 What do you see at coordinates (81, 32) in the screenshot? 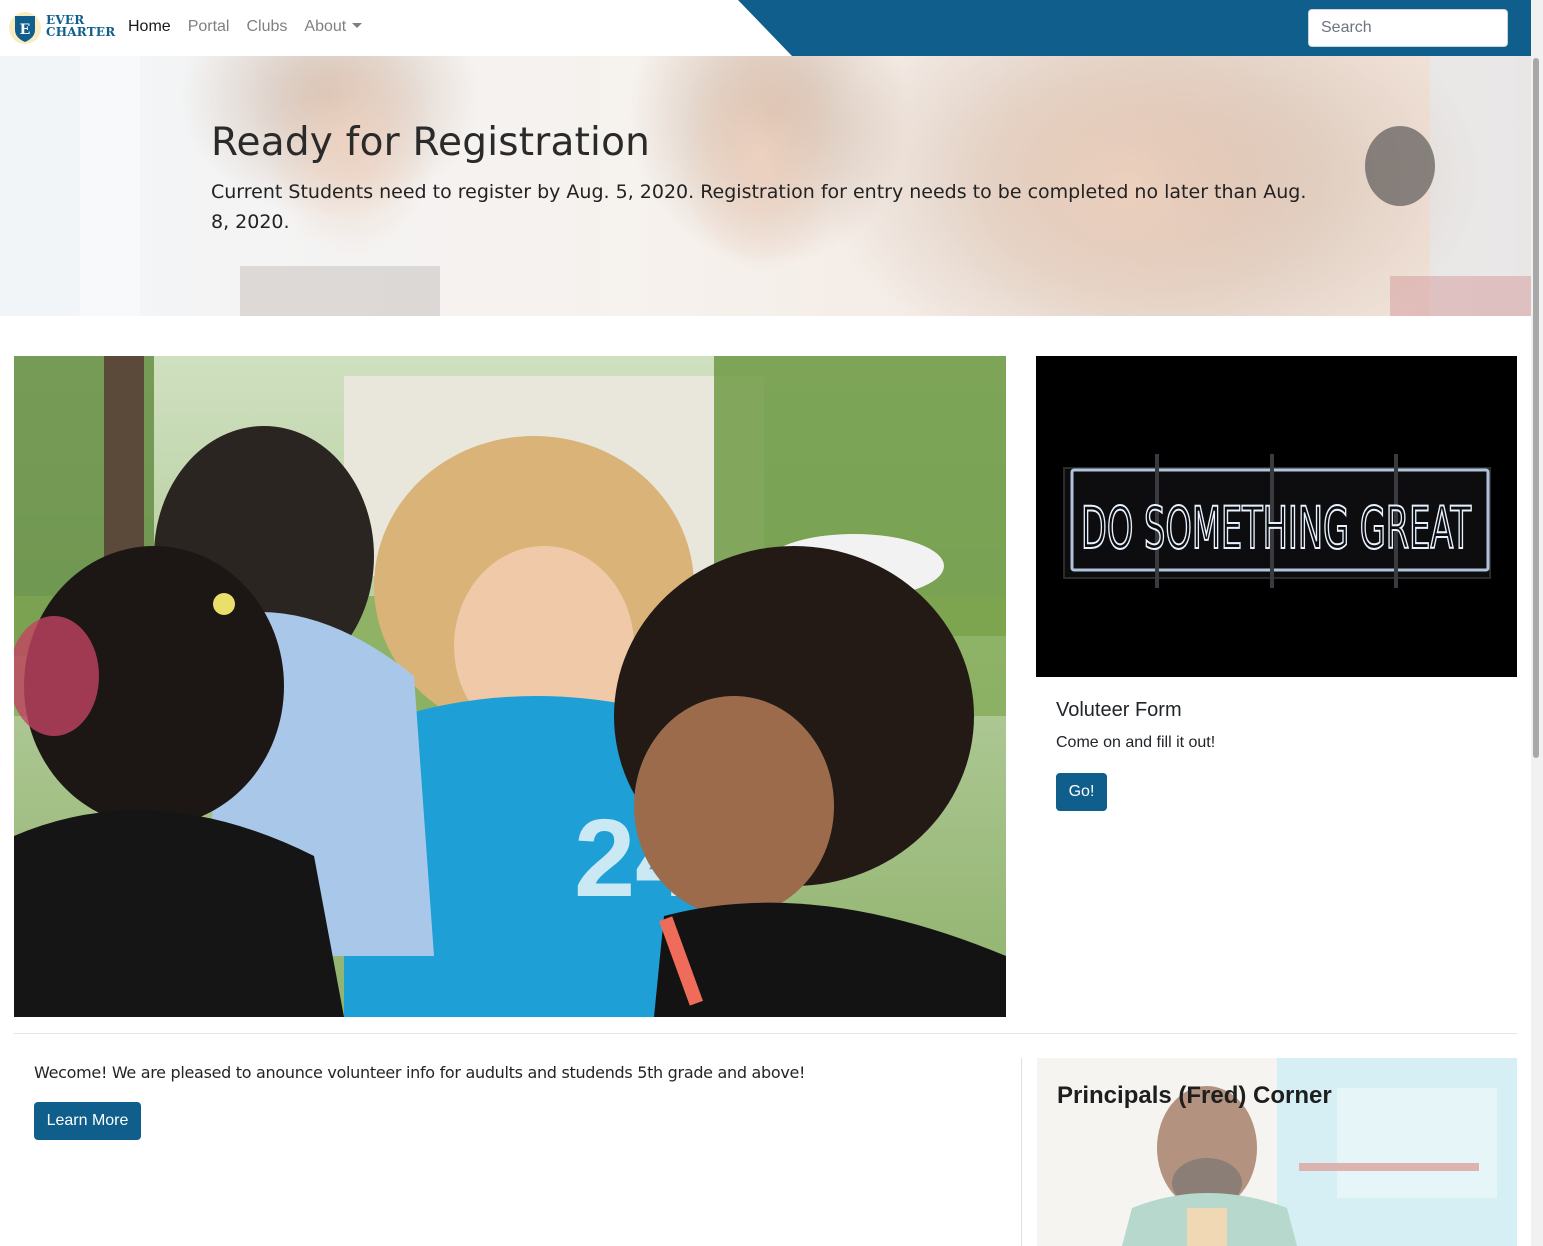
I see `brand-line2: CHARTER` at bounding box center [81, 32].